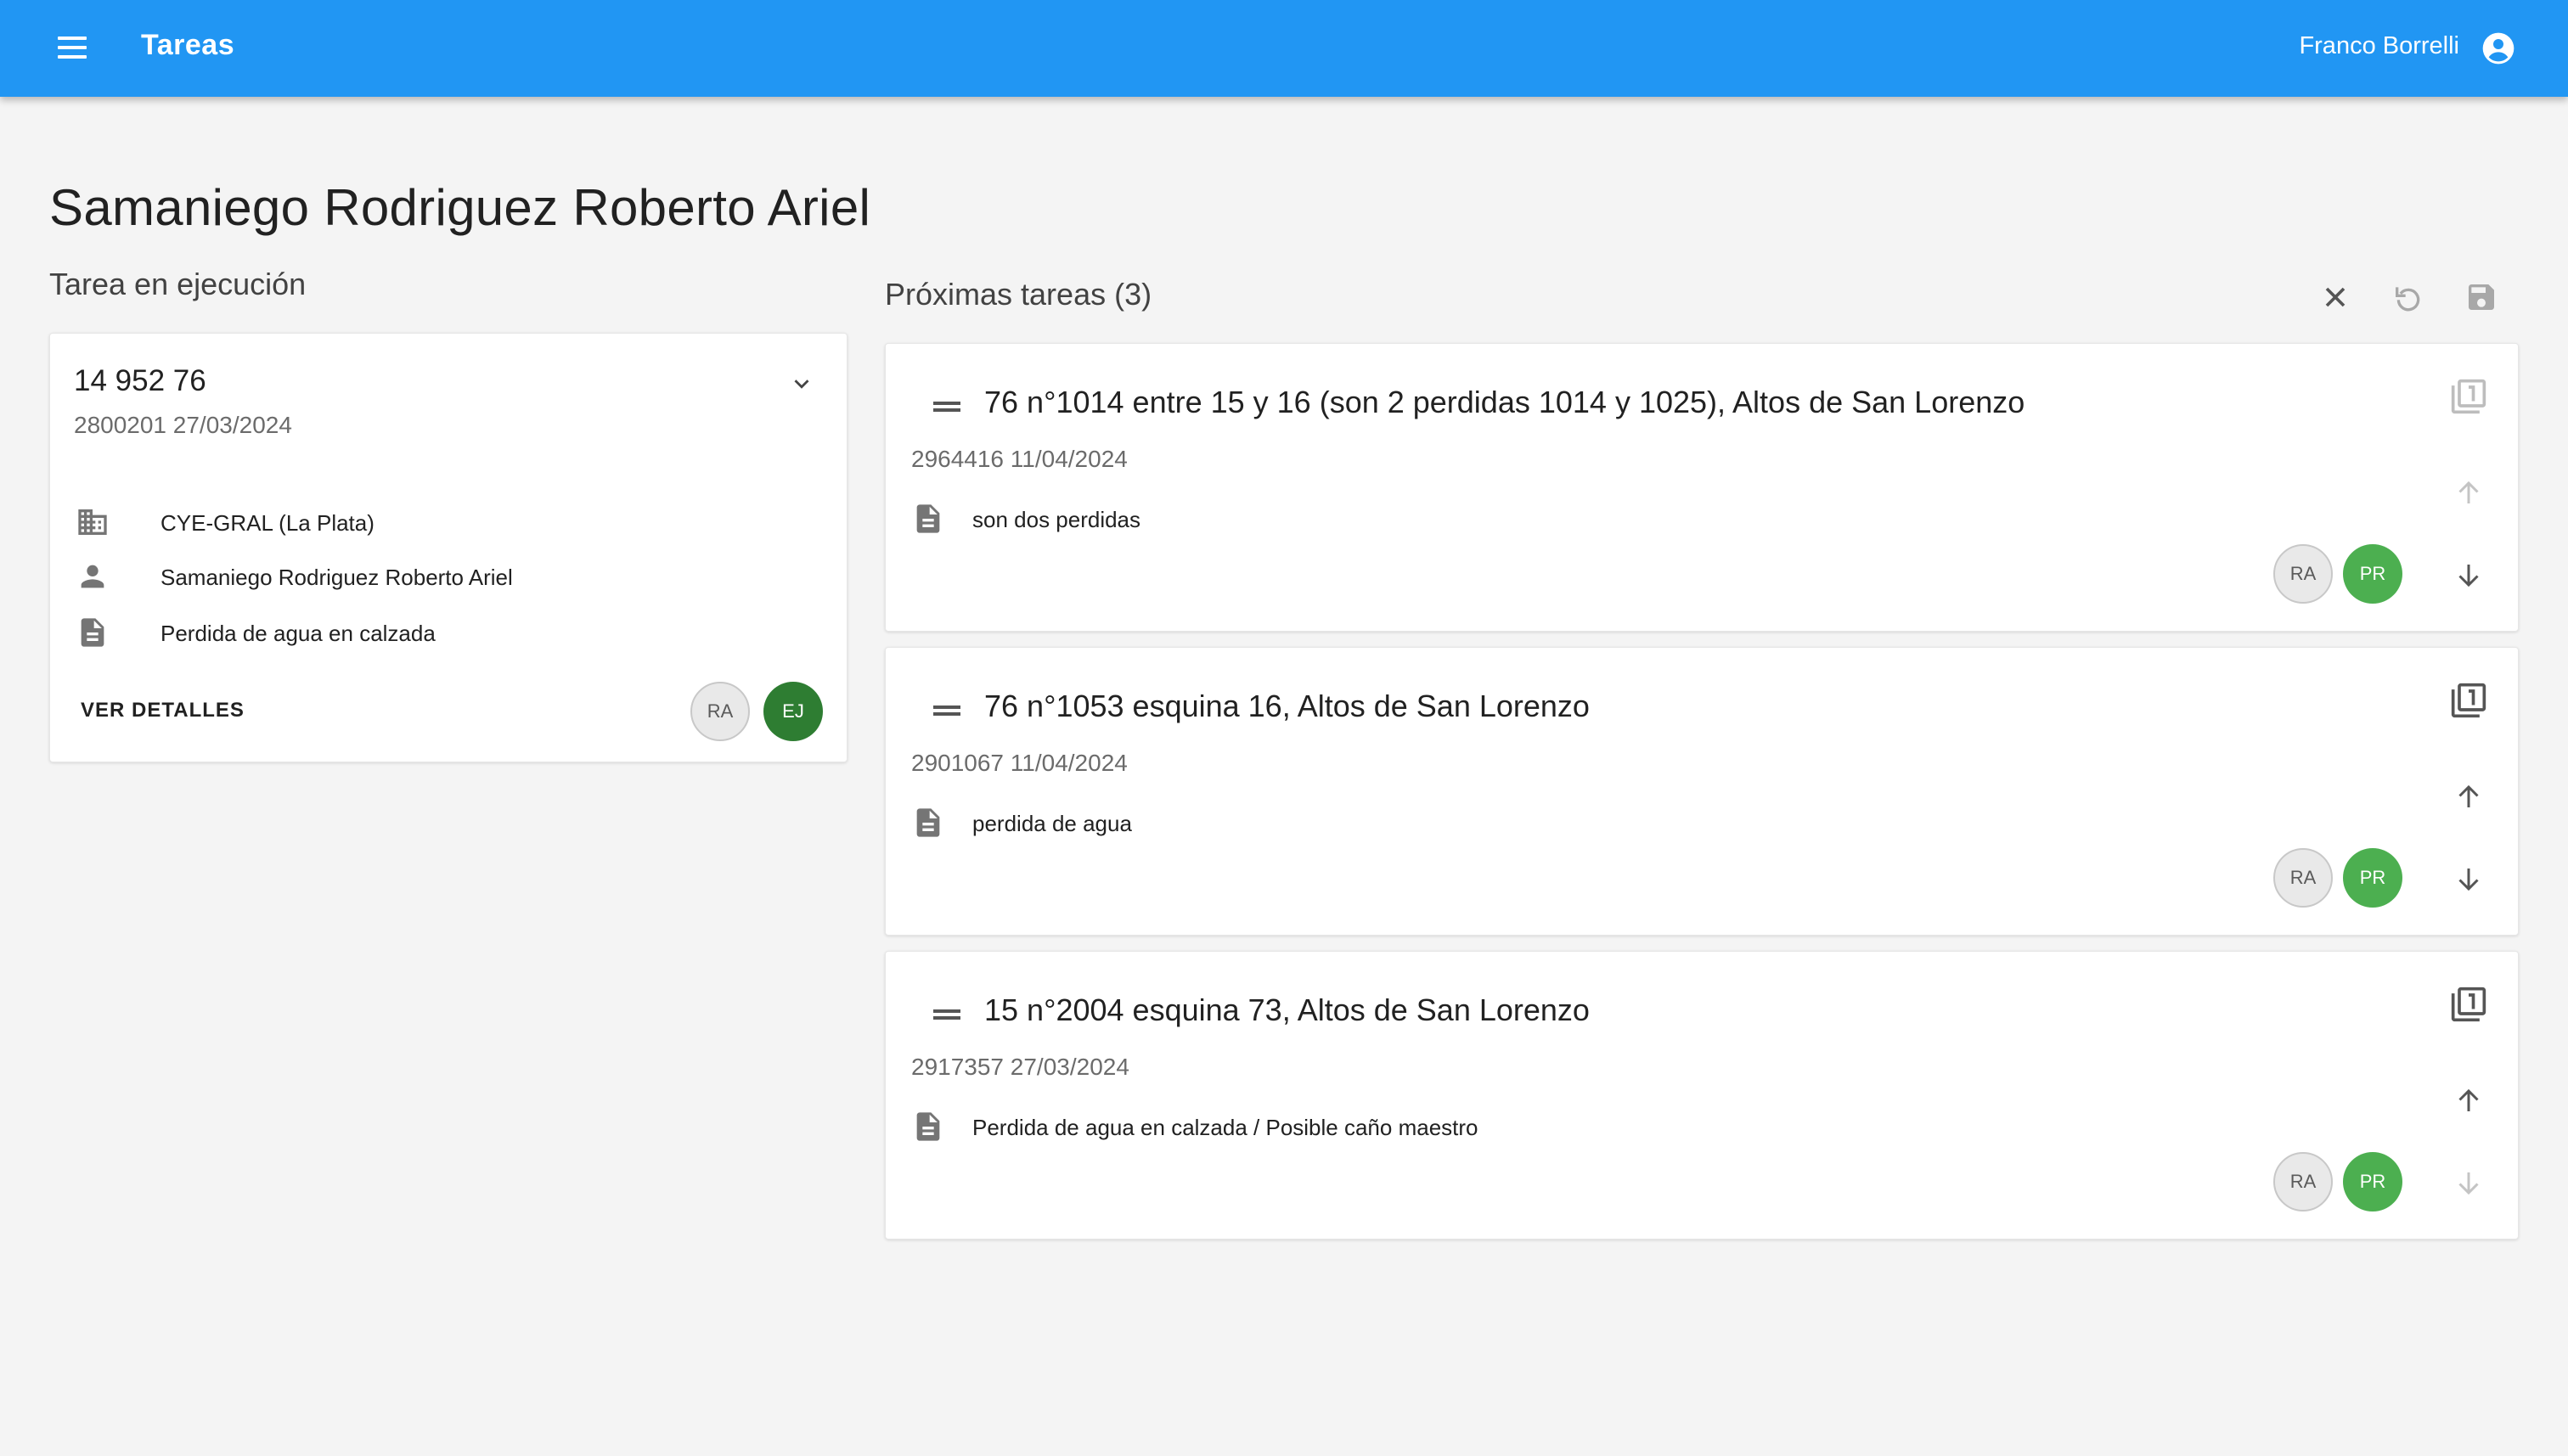  I want to click on app-bar: Tareas Franco Borrelli, so click(1284, 48).